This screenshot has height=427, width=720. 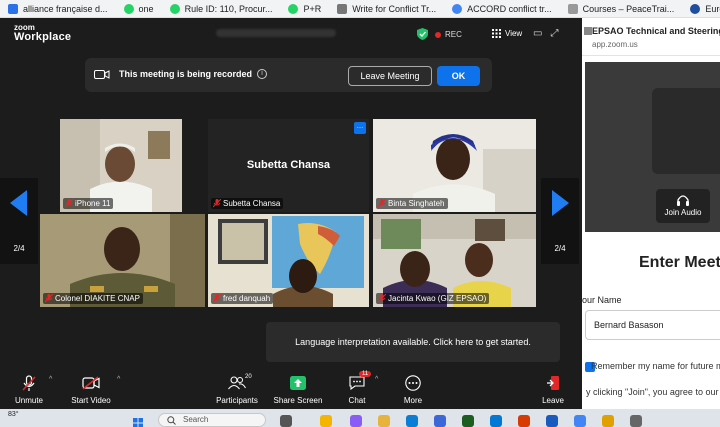 I want to click on chat-unread-badge: 11, so click(x=365, y=374).